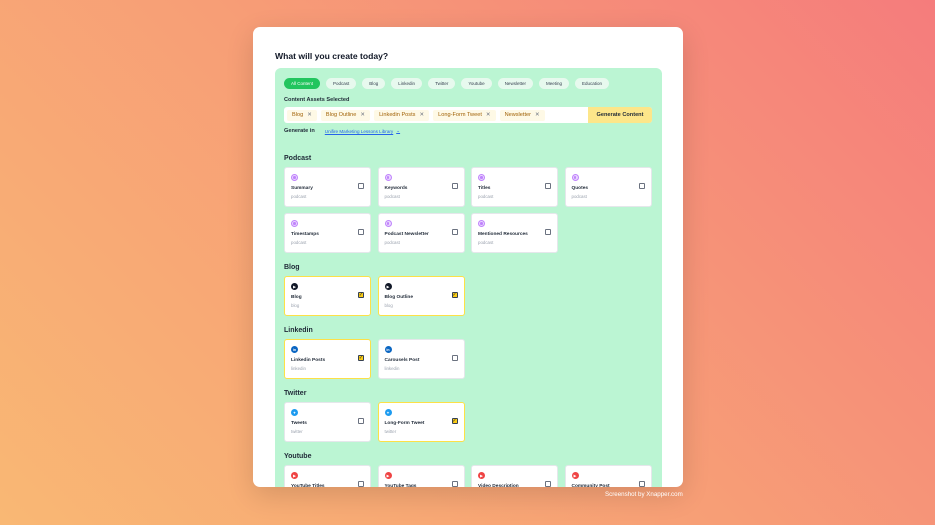 Image resolution: width=935 pixels, height=525 pixels. Describe the element at coordinates (442, 83) in the screenshot. I see `filter-tab-twitter: Twitter` at that location.